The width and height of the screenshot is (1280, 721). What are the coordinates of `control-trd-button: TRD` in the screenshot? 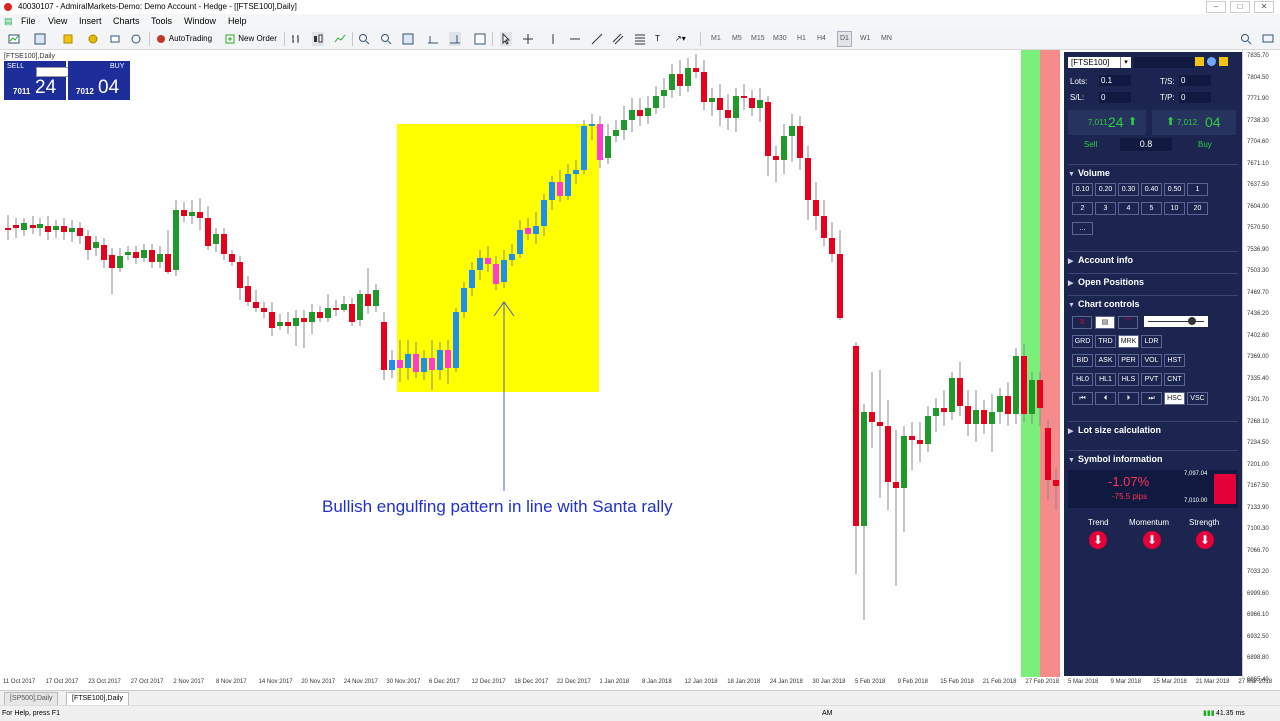 It's located at (1105, 341).